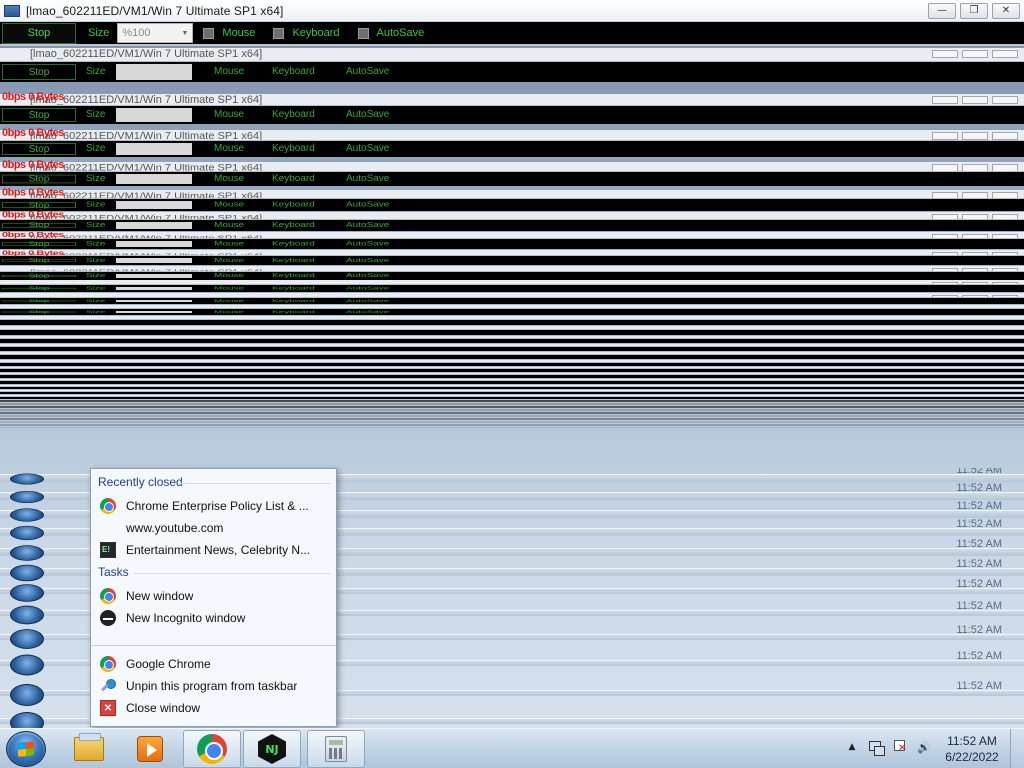 Image resolution: width=1024 pixels, height=768 pixels. What do you see at coordinates (175, 528) in the screenshot?
I see `recent-item-label: www.youtube.com` at bounding box center [175, 528].